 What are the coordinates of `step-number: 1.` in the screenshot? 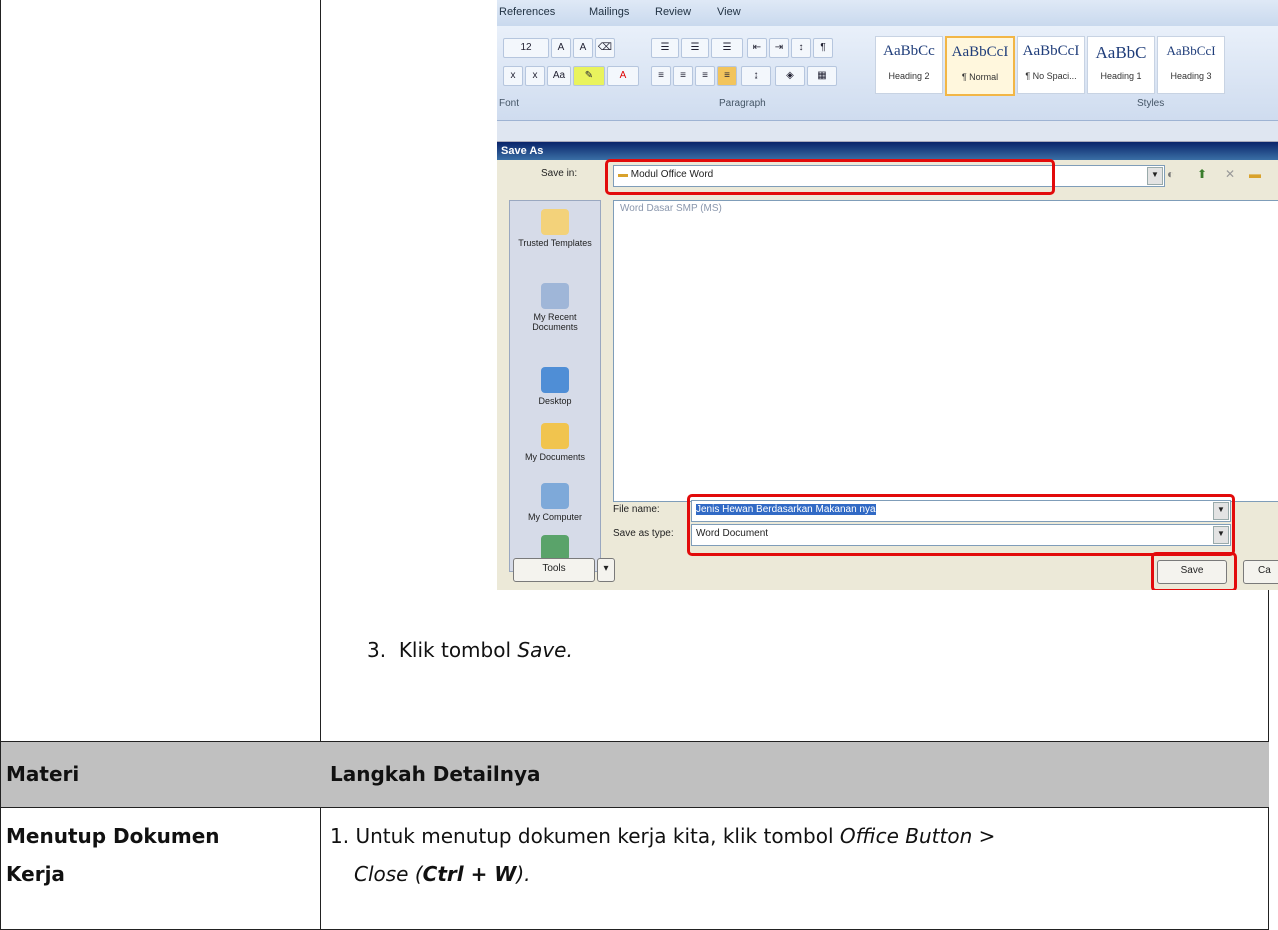 It's located at (340, 836).